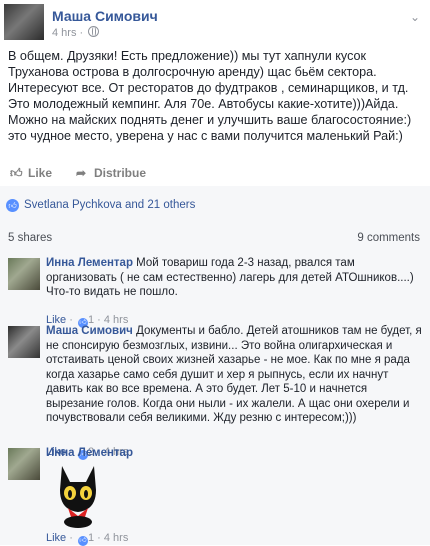 This screenshot has width=430, height=546. What do you see at coordinates (120, 173) in the screenshot?
I see `share-button-label: Distribue` at bounding box center [120, 173].